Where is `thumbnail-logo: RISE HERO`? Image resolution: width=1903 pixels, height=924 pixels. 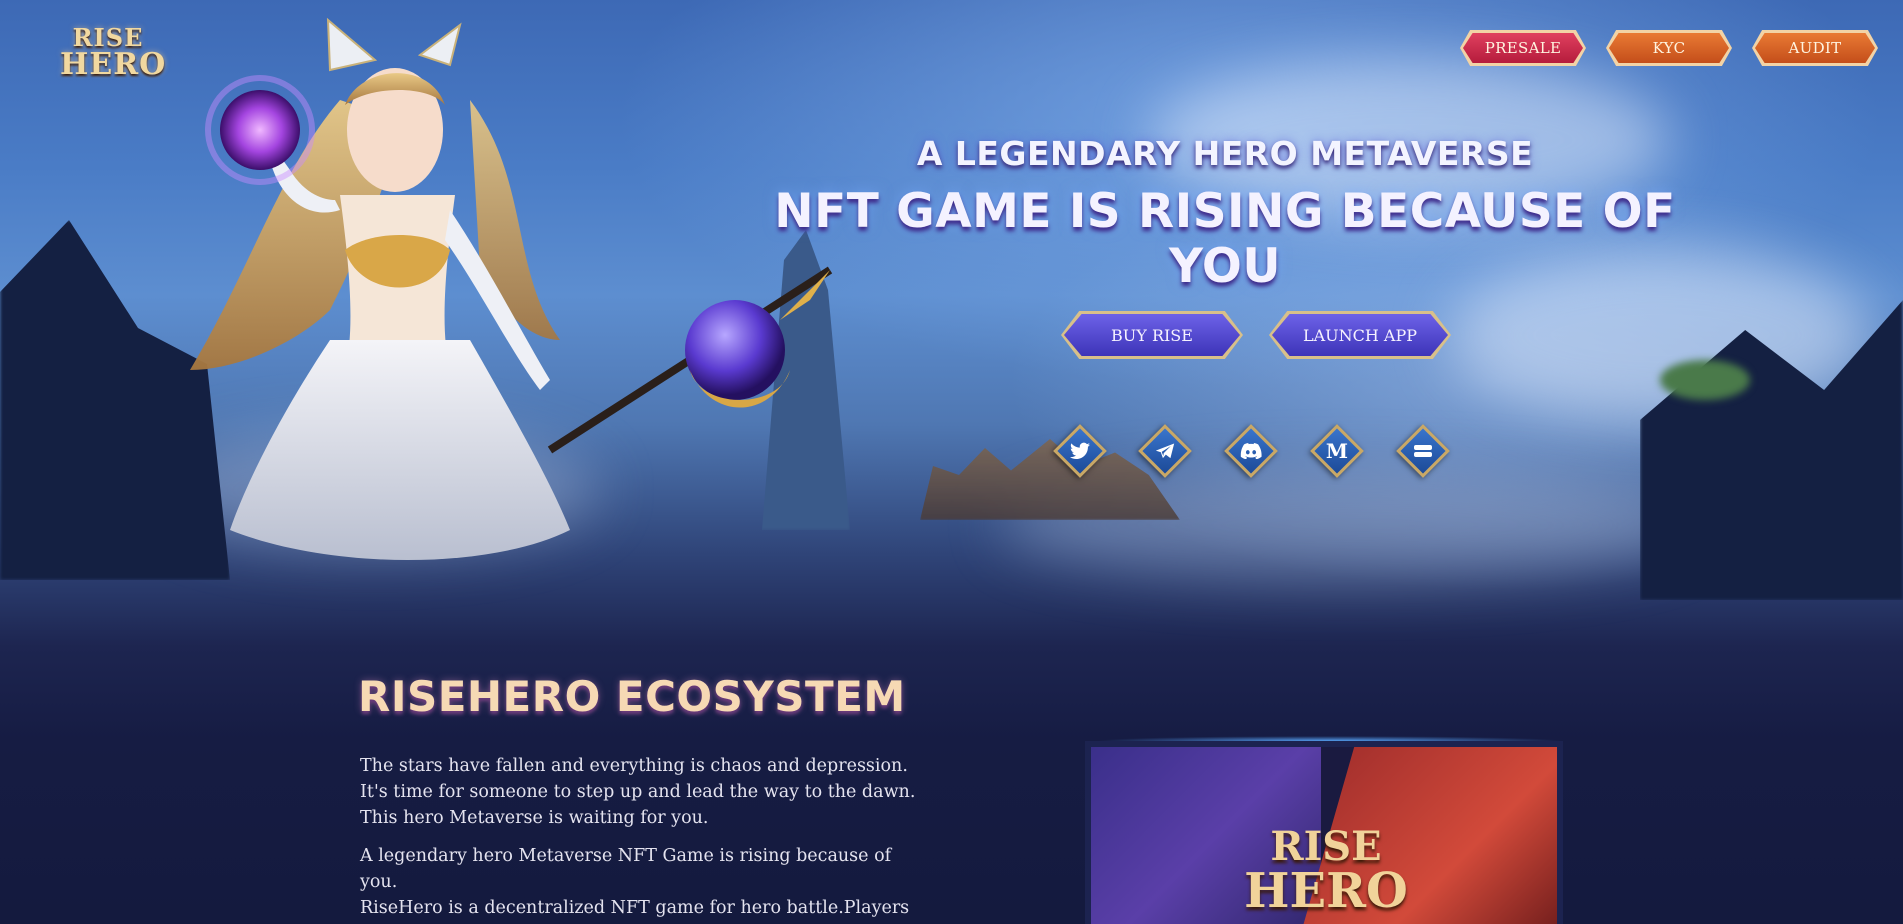 thumbnail-logo: RISE HERO is located at coordinates (1326, 871).